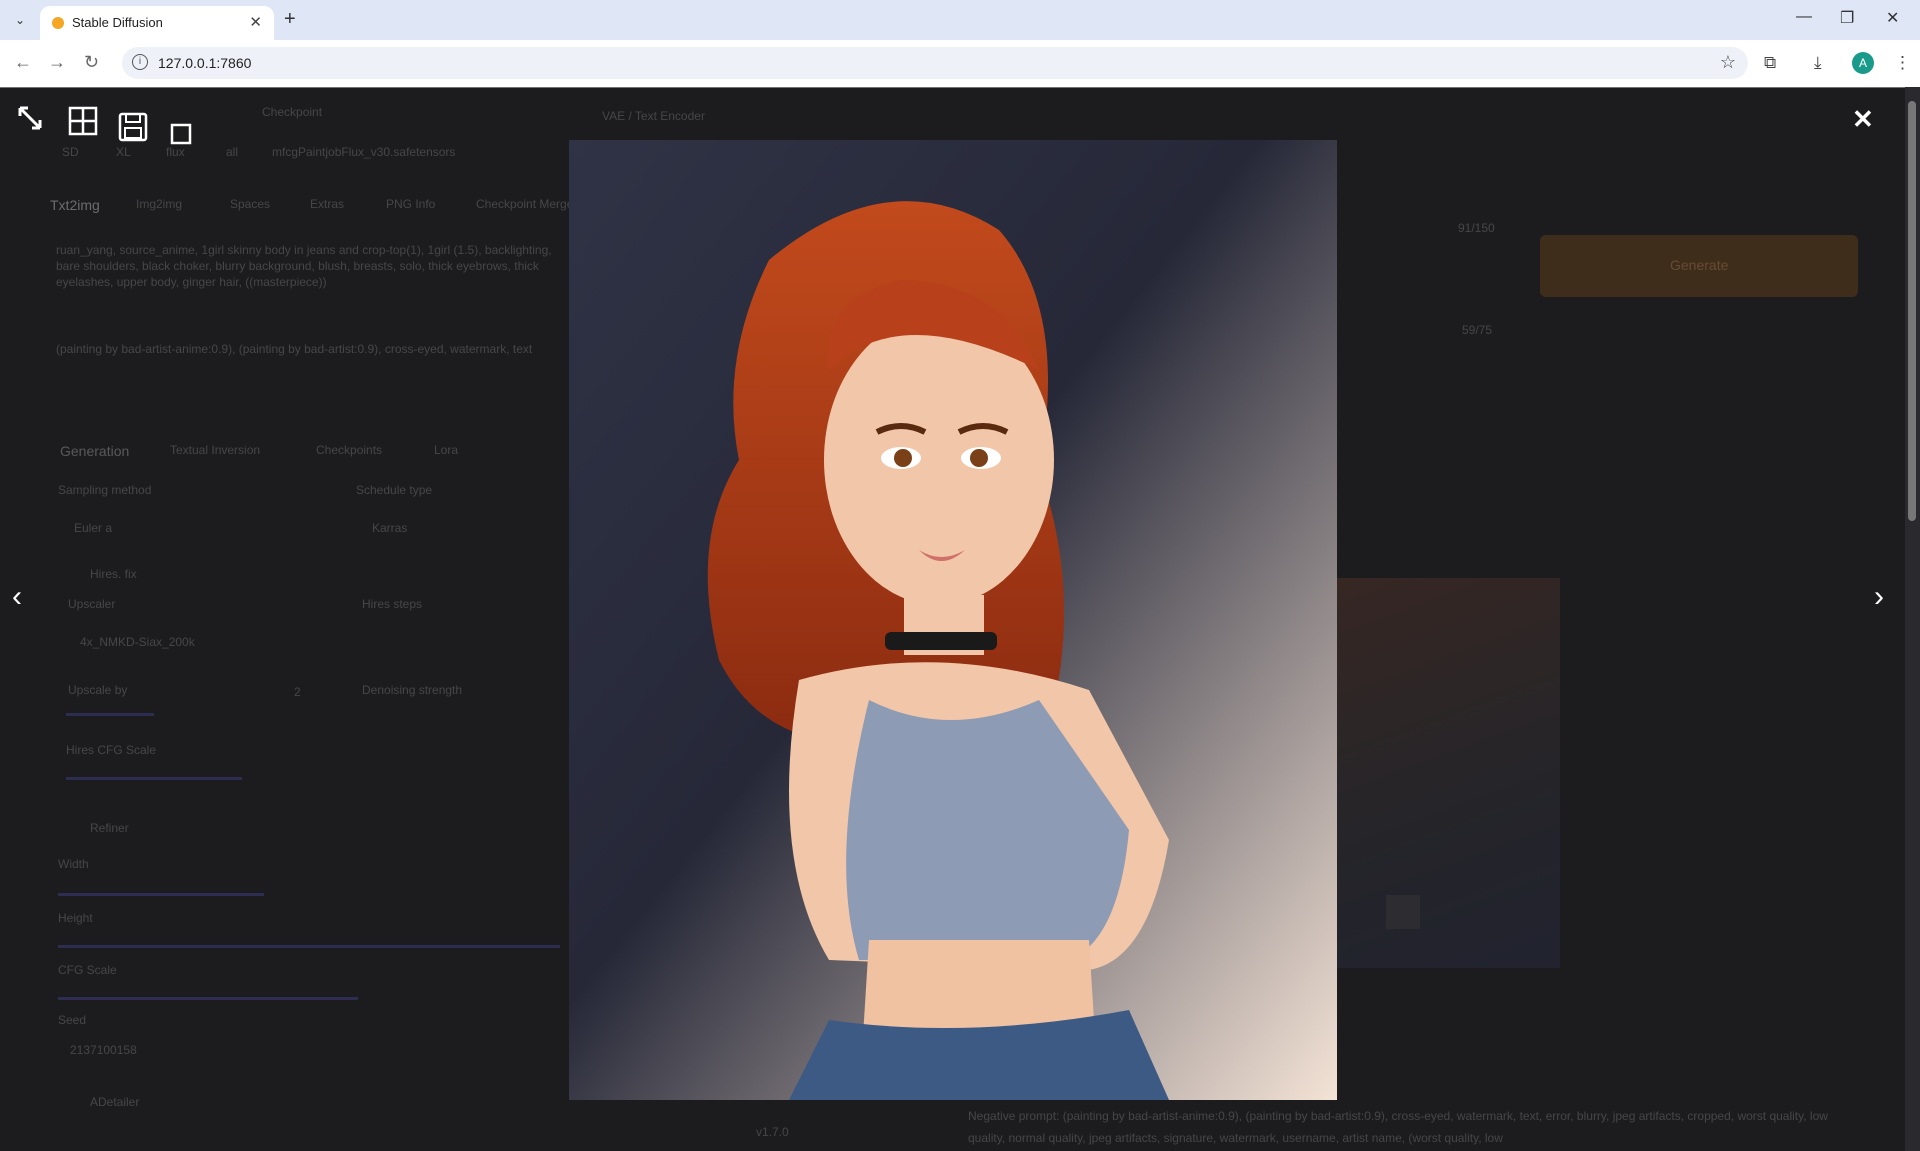 The height and width of the screenshot is (1151, 1920). What do you see at coordinates (30, 121) in the screenshot?
I see `fullscreen-icon` at bounding box center [30, 121].